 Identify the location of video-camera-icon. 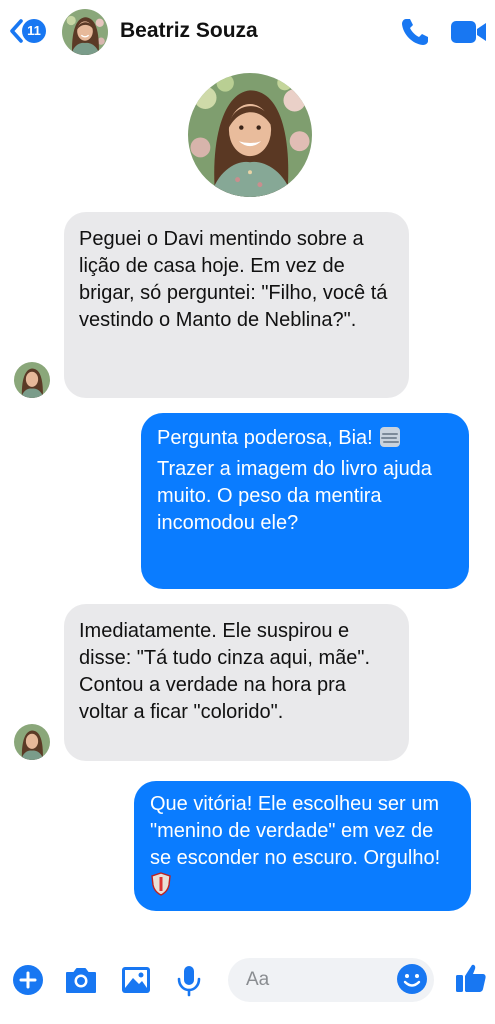
(468, 32).